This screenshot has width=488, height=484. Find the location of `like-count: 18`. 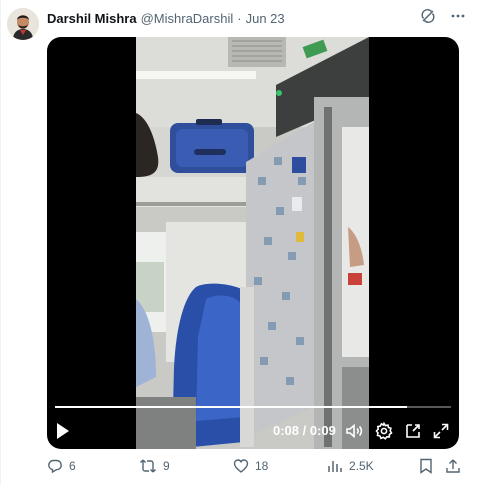

like-count: 18 is located at coordinates (262, 466).